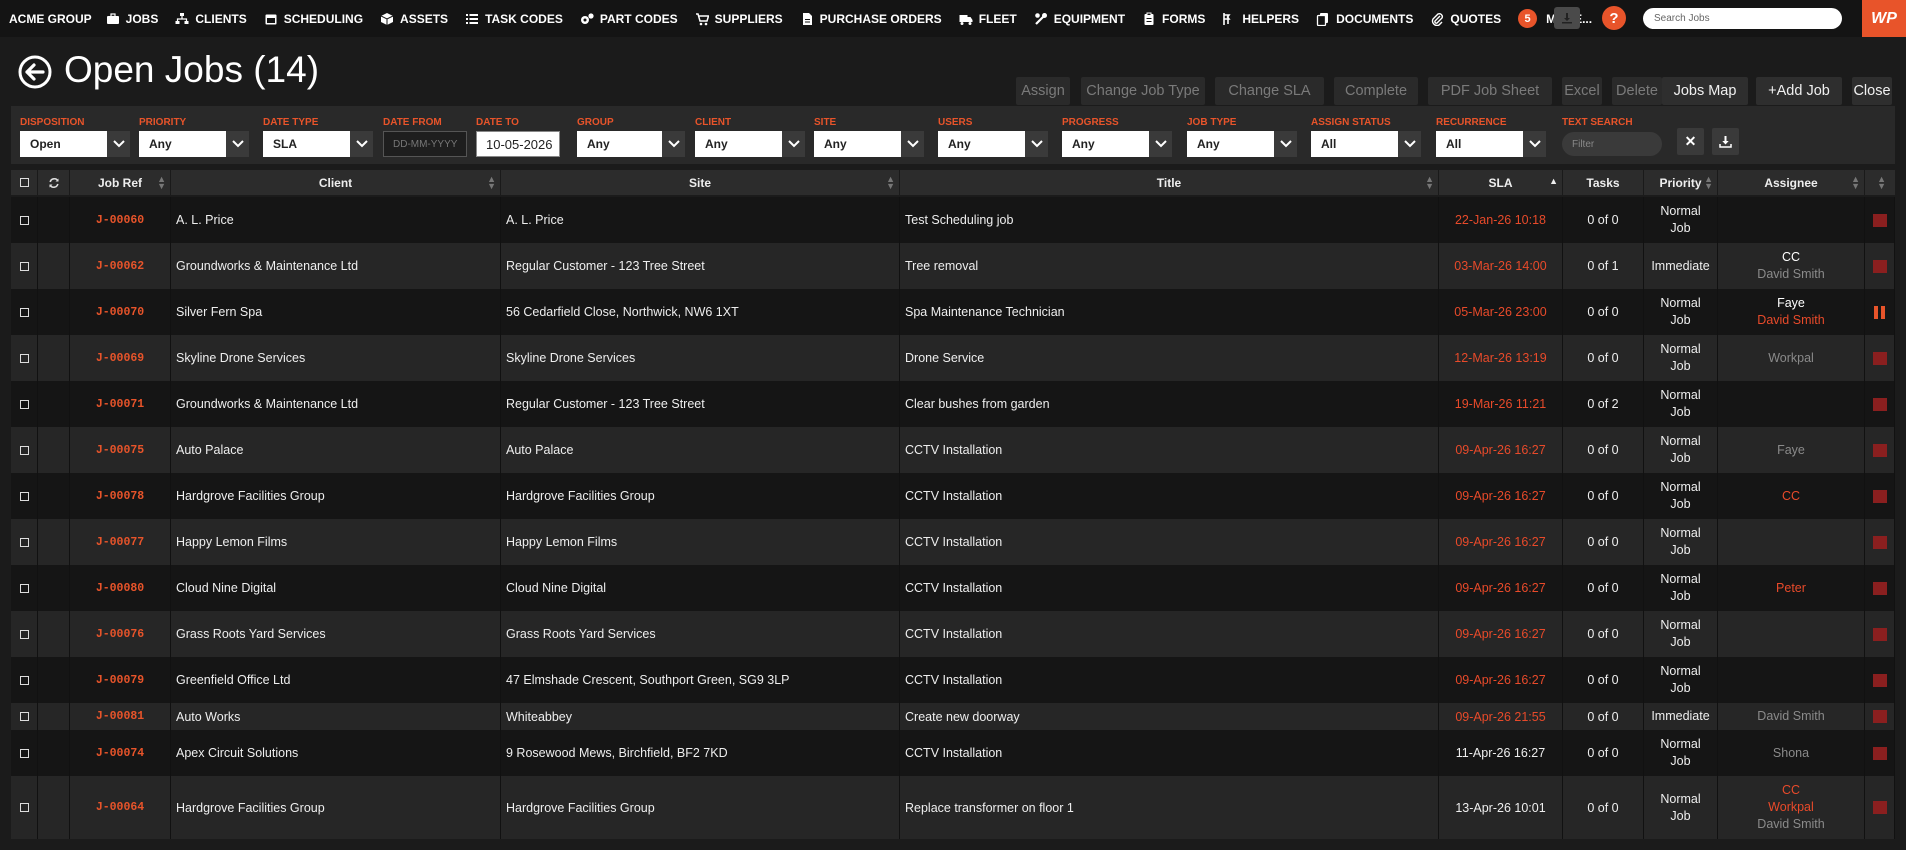 The width and height of the screenshot is (1906, 850). Describe the element at coordinates (120, 496) in the screenshot. I see `job-ref-link: J-00078` at that location.